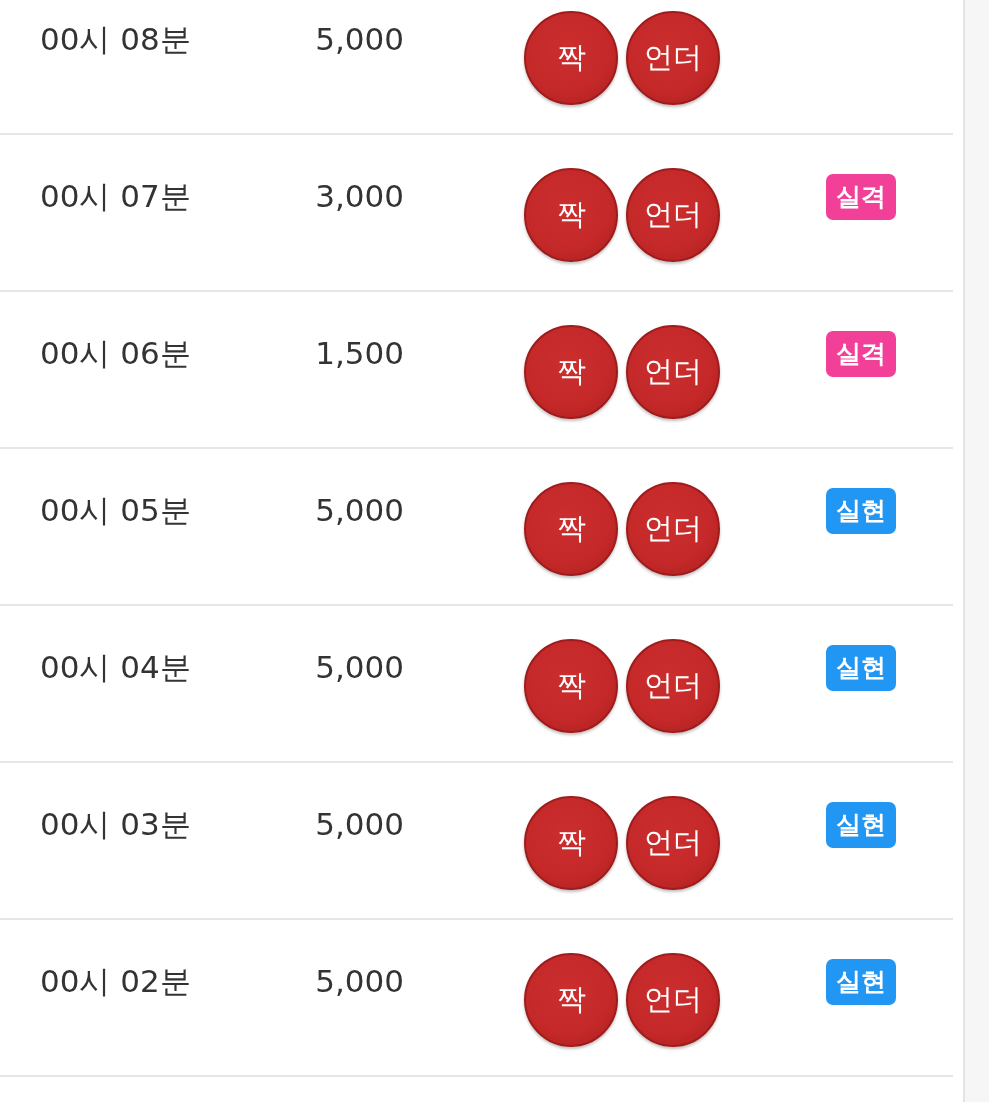 The width and height of the screenshot is (989, 1102). What do you see at coordinates (116, 39) in the screenshot?
I see `time-text: 00시 08분` at bounding box center [116, 39].